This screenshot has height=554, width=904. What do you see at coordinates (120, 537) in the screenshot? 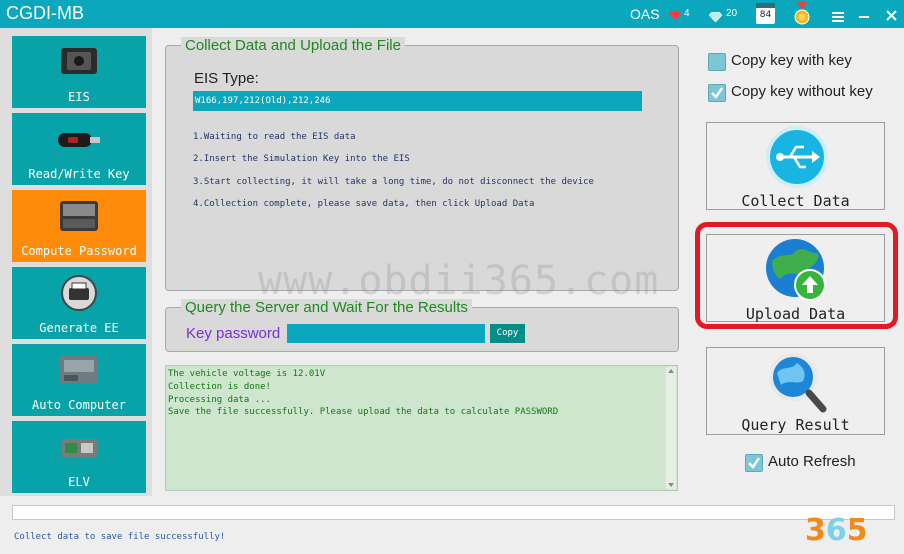
I see `status-message: Collect data to save file successfully!` at bounding box center [120, 537].